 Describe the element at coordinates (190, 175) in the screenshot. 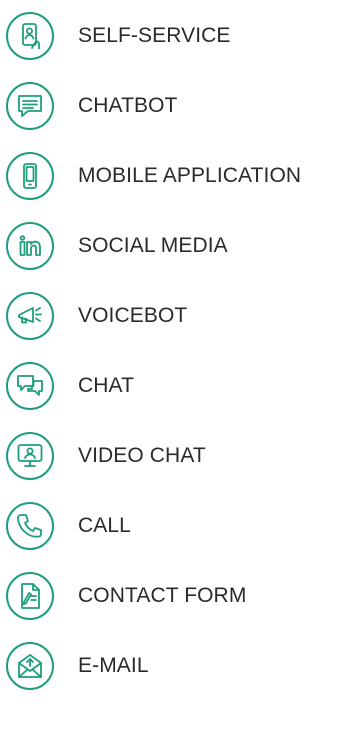

I see `channel-label-mobile-application: MOBILE APPLICATION` at that location.